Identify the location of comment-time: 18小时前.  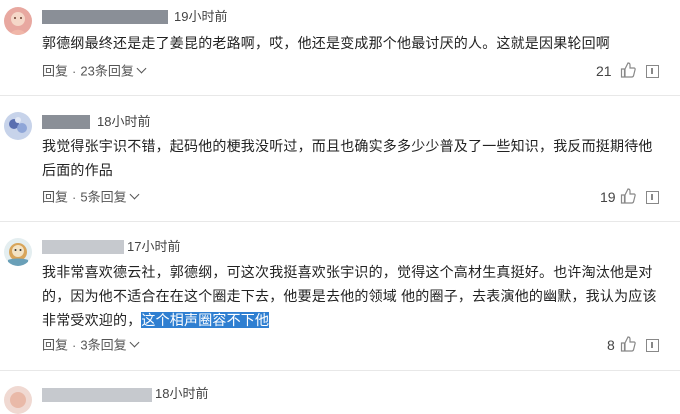
(124, 121).